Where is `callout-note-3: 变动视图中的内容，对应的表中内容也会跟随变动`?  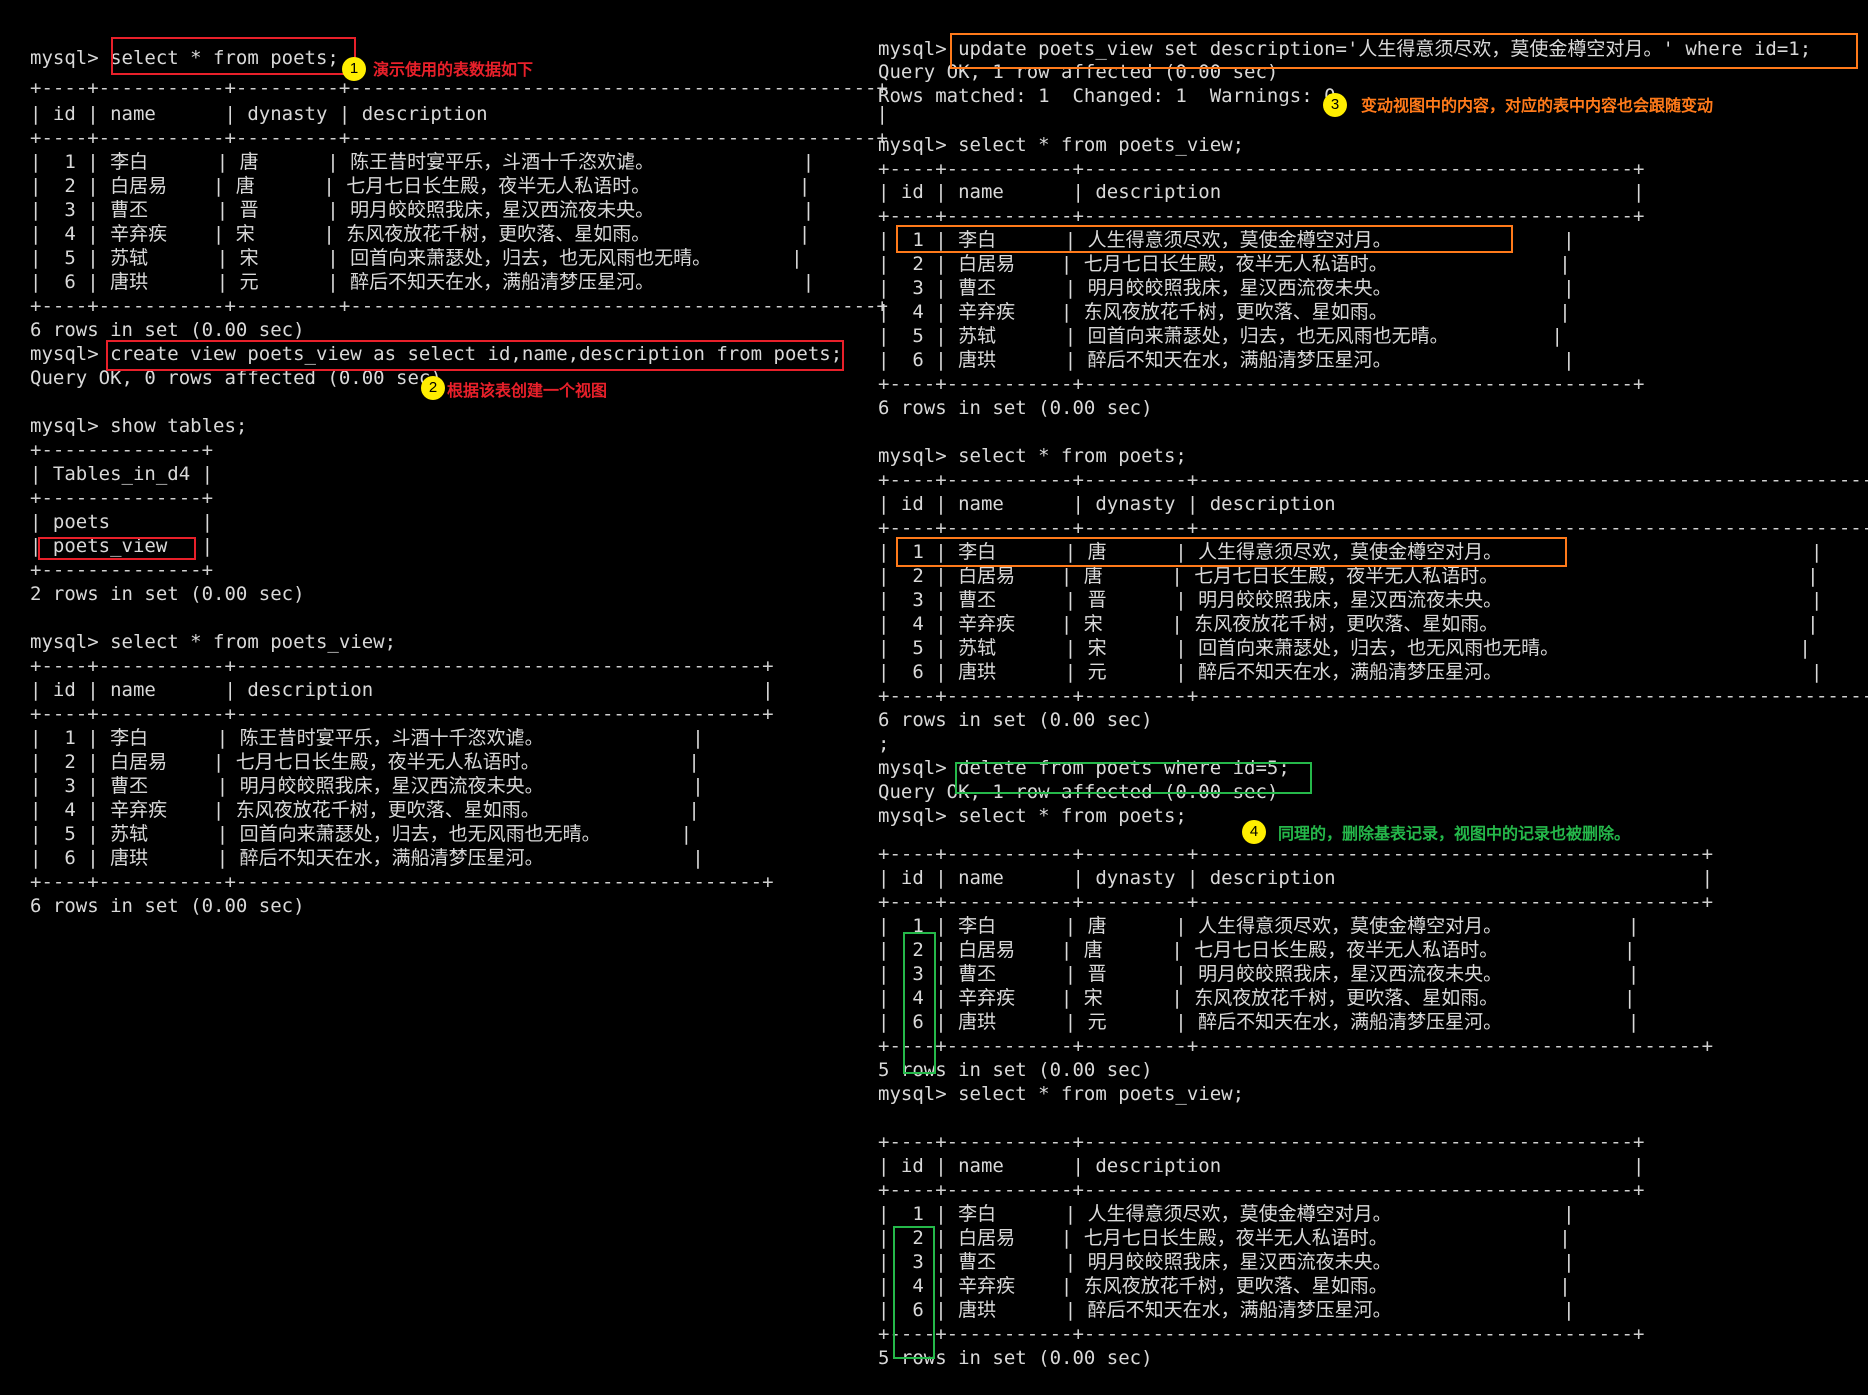 callout-note-3: 变动视图中的内容，对应的表中内容也会跟随变动 is located at coordinates (1537, 105).